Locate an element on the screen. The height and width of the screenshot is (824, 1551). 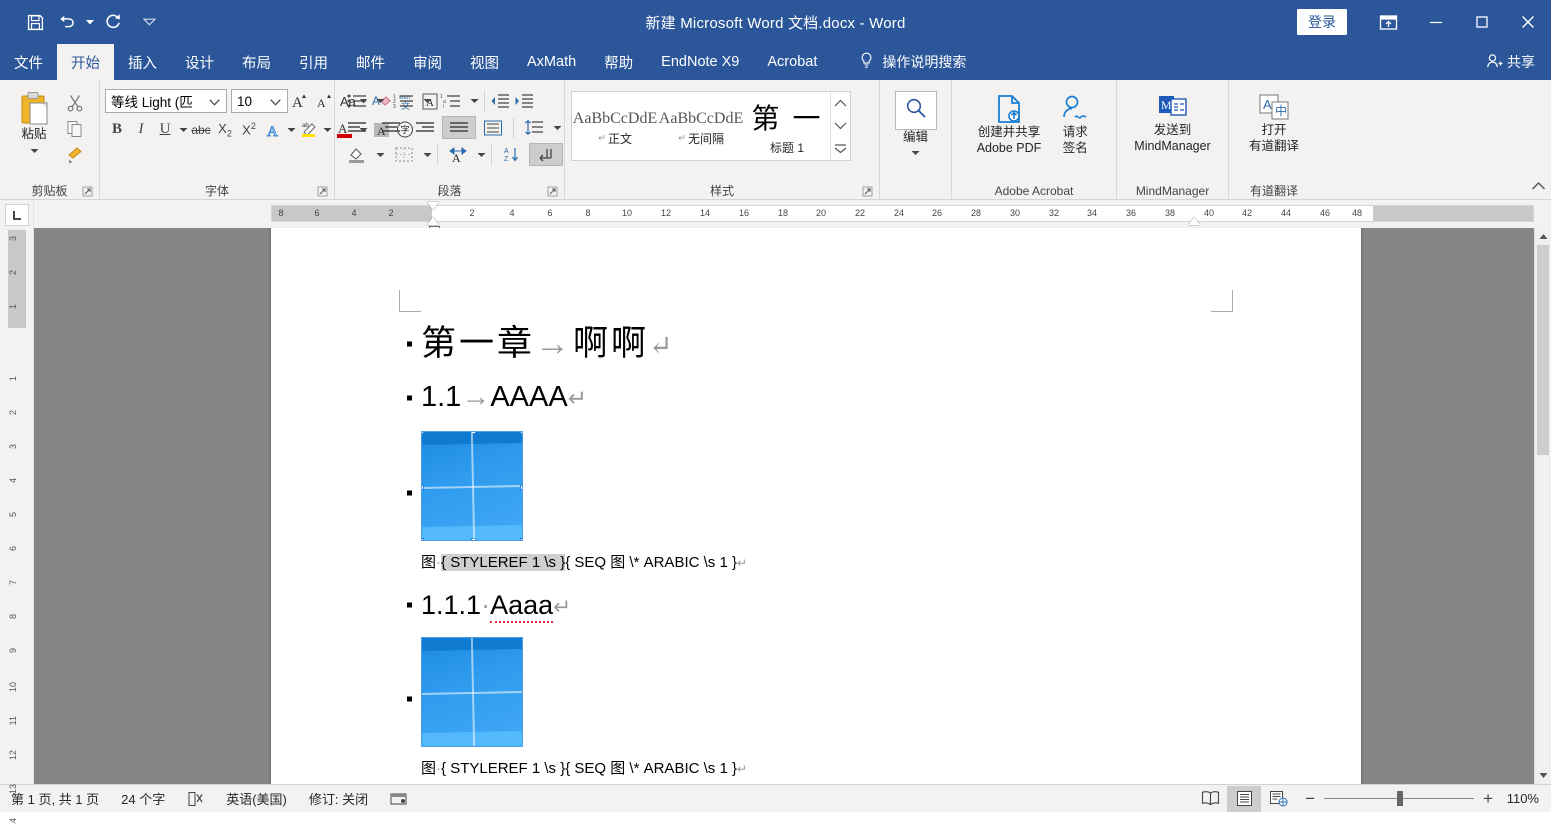
image-handle-br is located at coordinates (521, 538).